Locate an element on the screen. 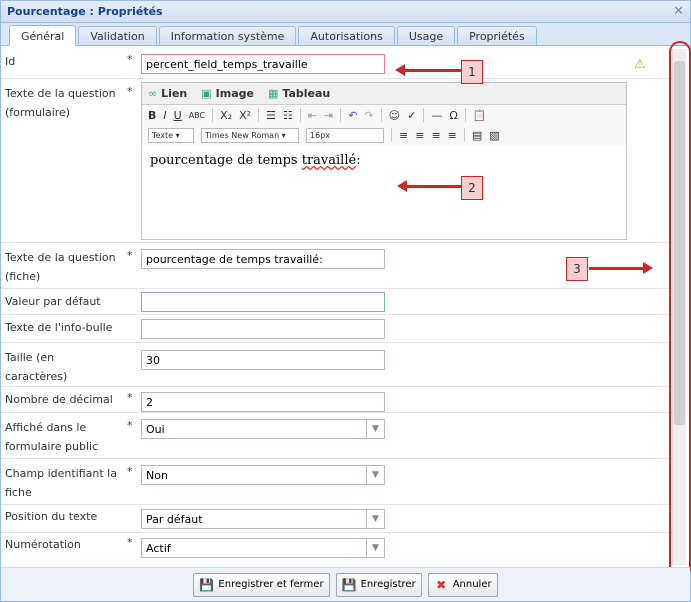 This screenshot has height=602, width=691. row-tooltip: Texte de l'info-bulle is located at coordinates (336, 329).